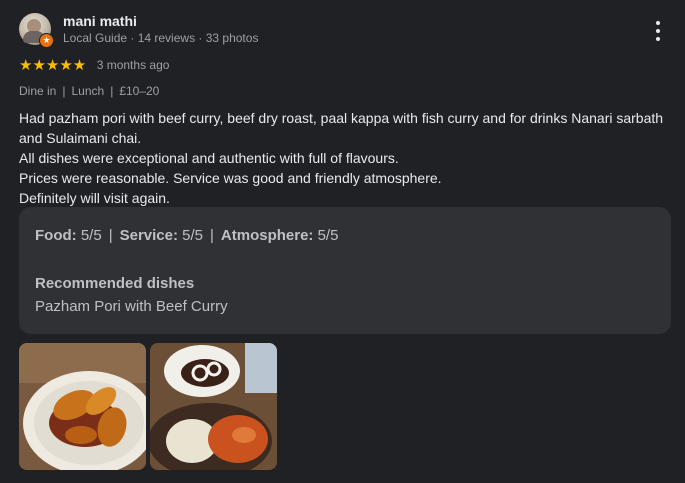 The height and width of the screenshot is (483, 685). What do you see at coordinates (139, 91) in the screenshot?
I see `price-range: £10–20` at bounding box center [139, 91].